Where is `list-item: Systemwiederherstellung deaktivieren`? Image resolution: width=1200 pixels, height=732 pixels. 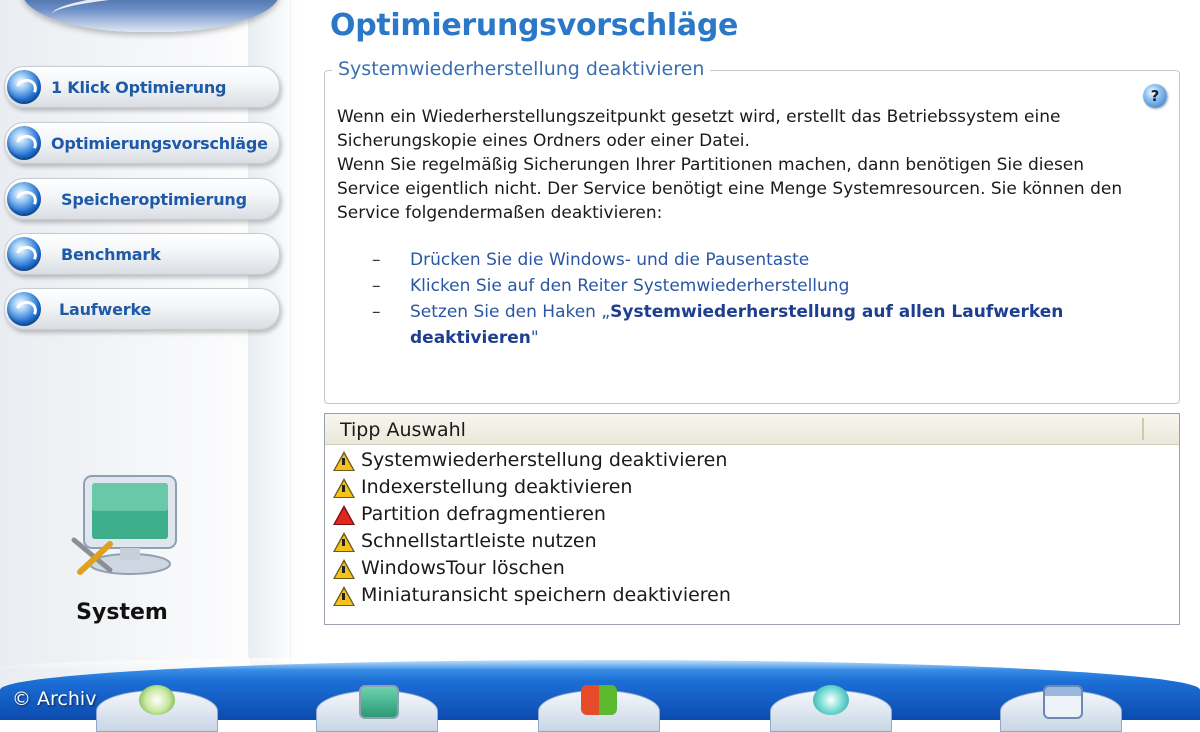 list-item: Systemwiederherstellung deaktivieren is located at coordinates (748, 460).